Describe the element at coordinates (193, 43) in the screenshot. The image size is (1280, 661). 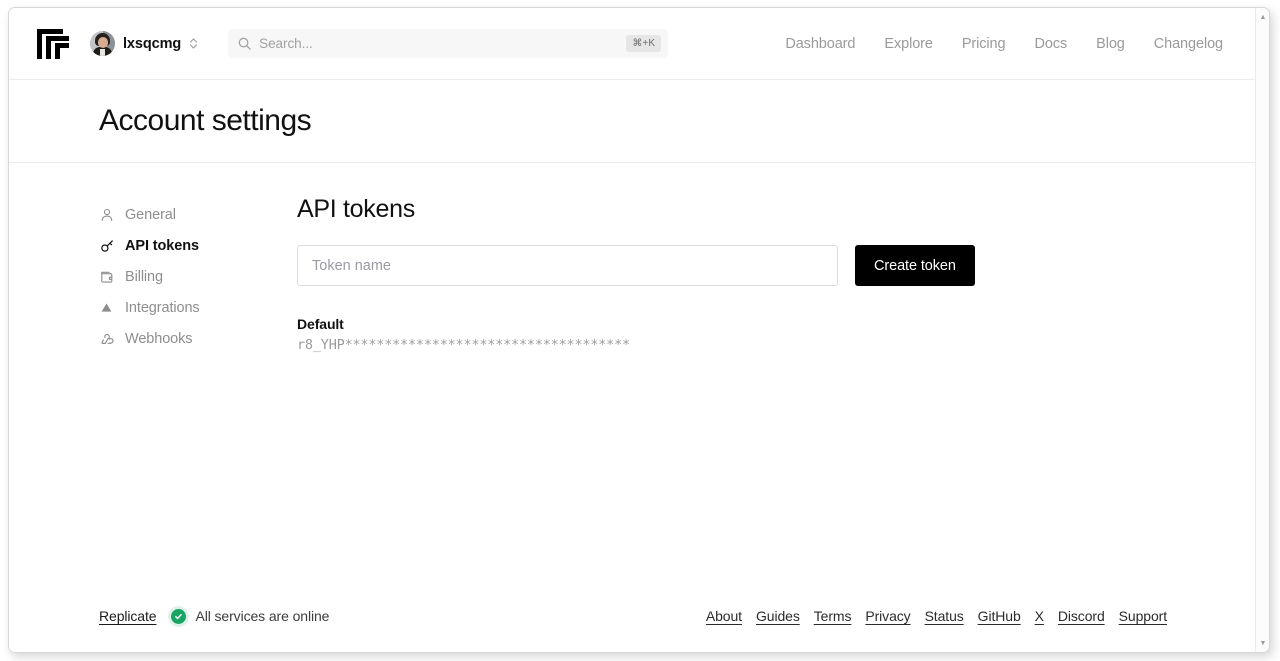
I see `chevron-up-down-icon` at that location.